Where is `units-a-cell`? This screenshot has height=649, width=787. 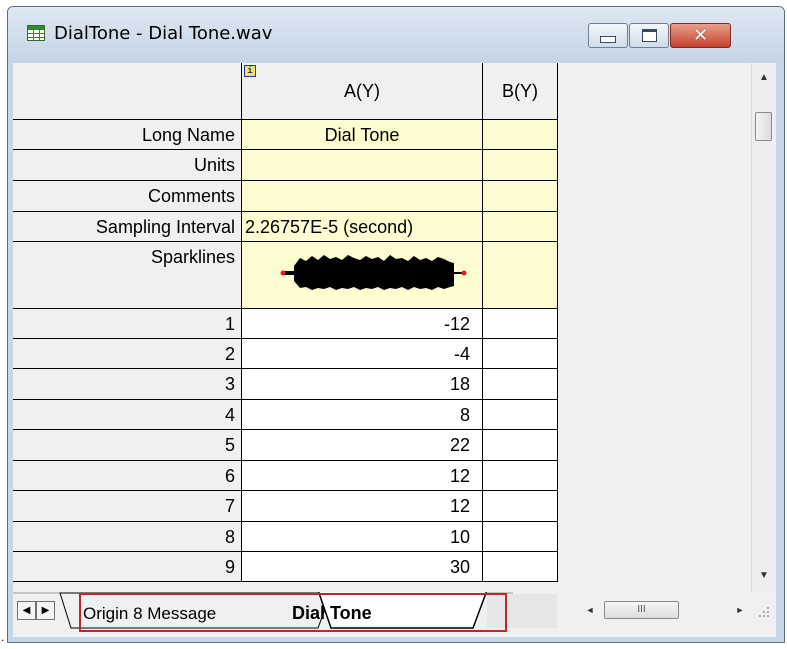 units-a-cell is located at coordinates (362, 165).